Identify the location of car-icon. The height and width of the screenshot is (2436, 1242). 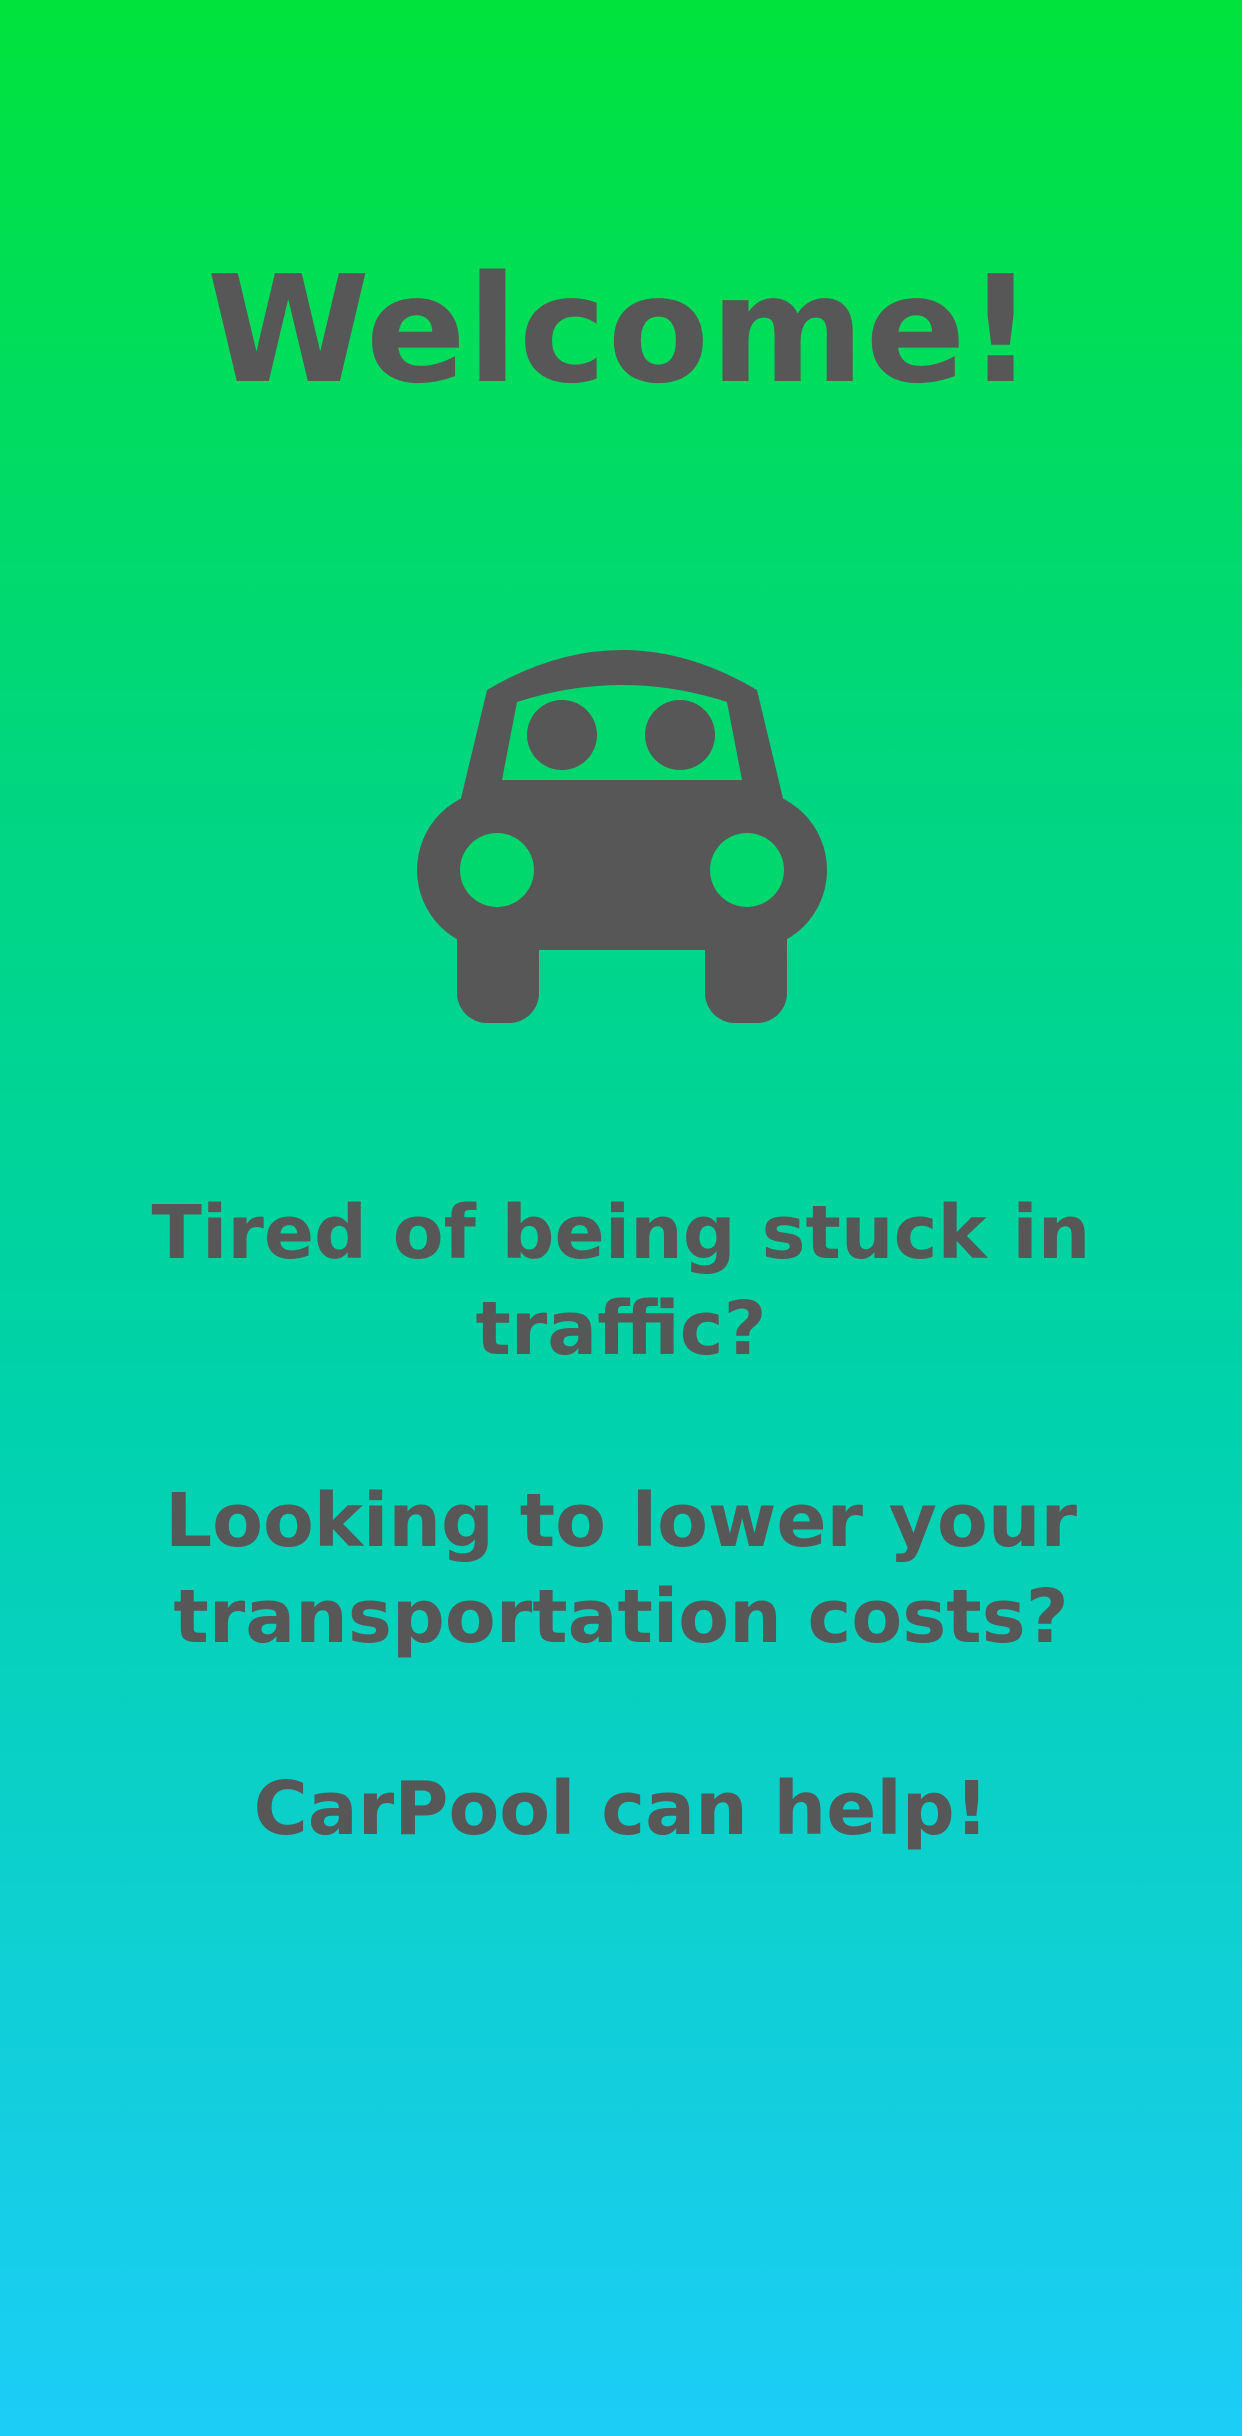
(622, 836).